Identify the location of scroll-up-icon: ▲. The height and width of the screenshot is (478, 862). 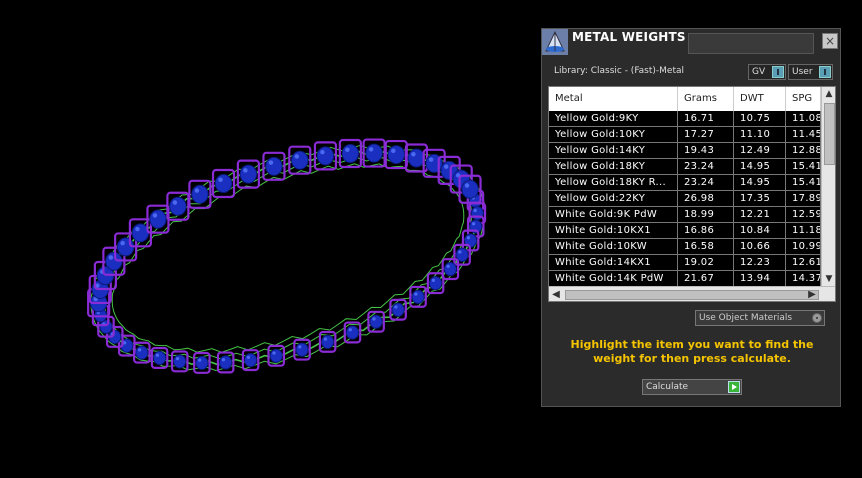
(828, 94).